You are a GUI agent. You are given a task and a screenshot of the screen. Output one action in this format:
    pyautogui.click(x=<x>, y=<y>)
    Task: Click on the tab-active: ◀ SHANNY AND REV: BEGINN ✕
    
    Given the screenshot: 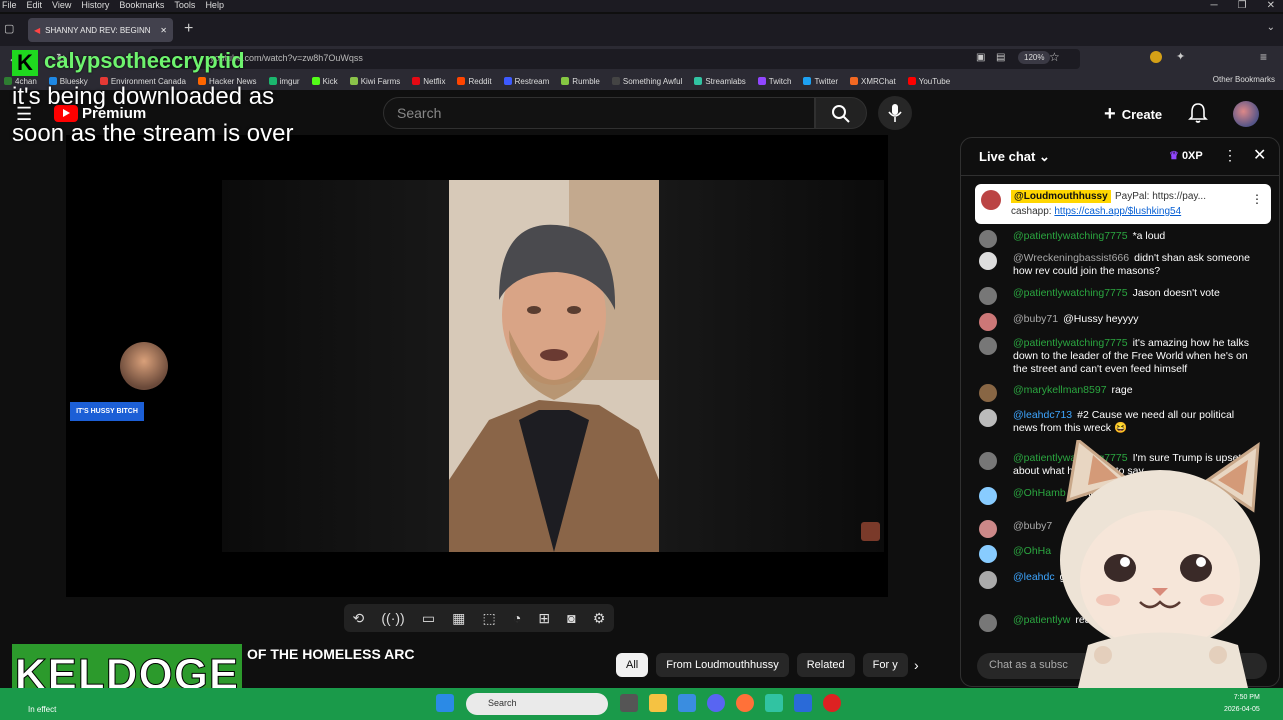 What is the action you would take?
    pyautogui.click(x=100, y=30)
    